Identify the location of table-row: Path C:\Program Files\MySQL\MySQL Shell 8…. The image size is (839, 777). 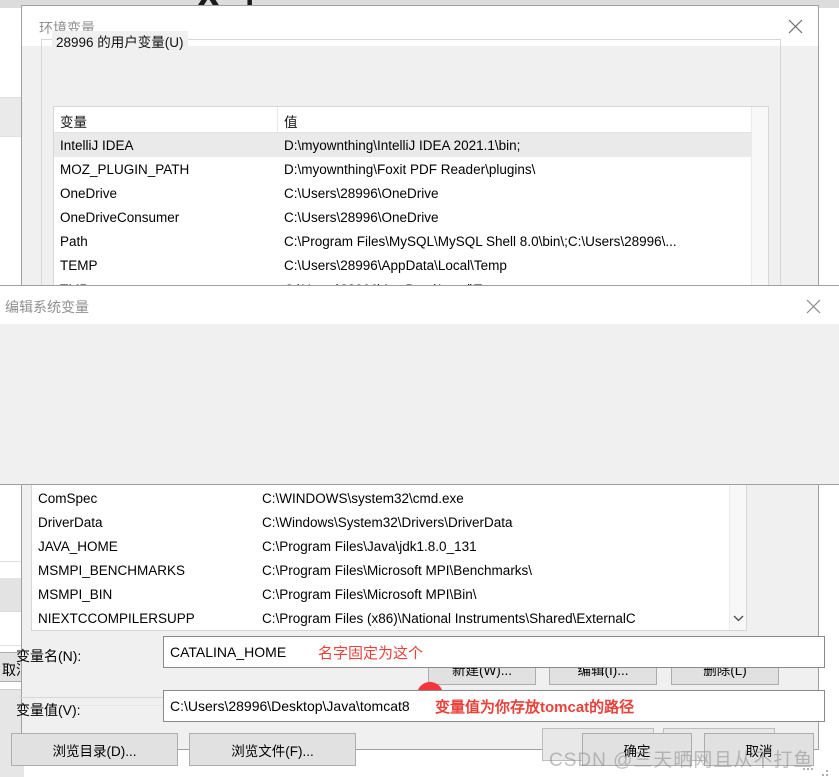
(411, 241).